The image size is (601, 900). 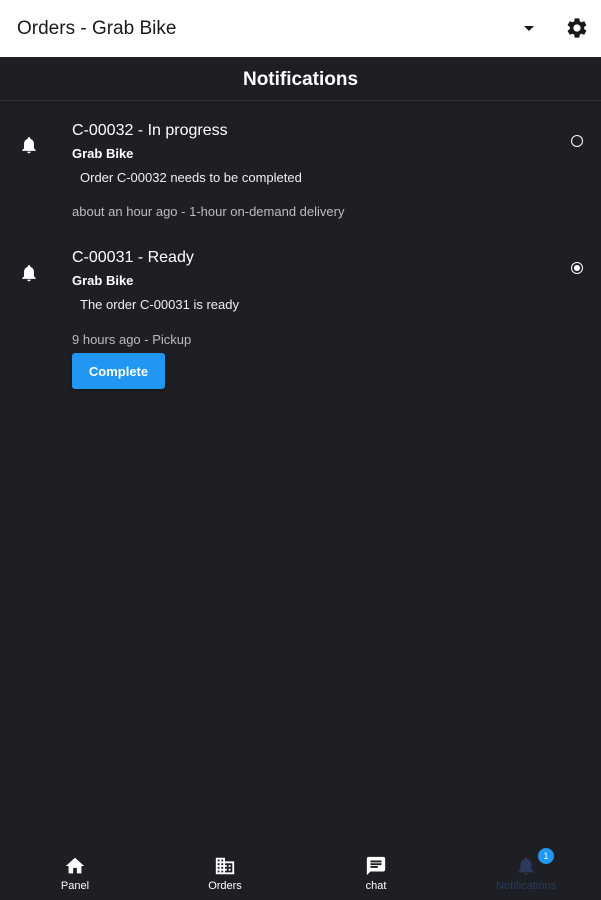 What do you see at coordinates (376, 886) in the screenshot?
I see `nav-label: chat` at bounding box center [376, 886].